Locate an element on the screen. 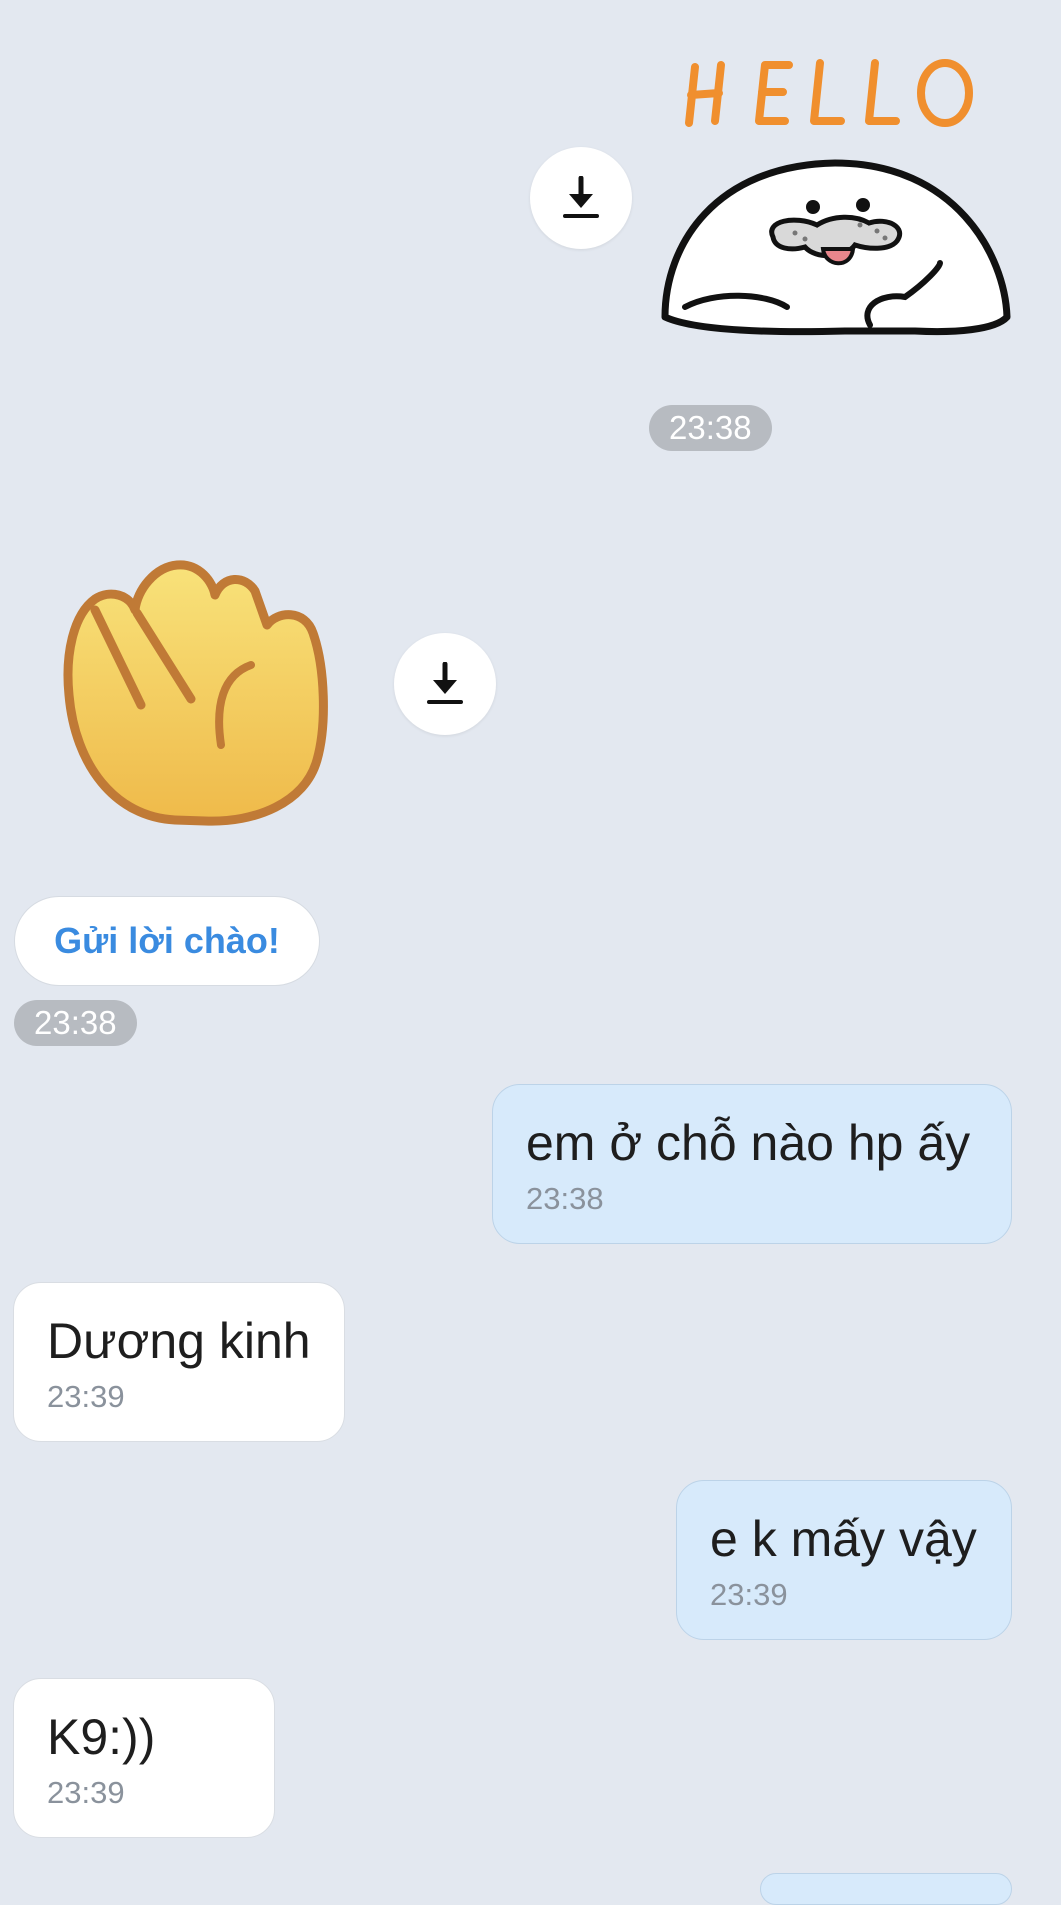  incoming-message-bubble: K9:)) 23:39 is located at coordinates (144, 1758).